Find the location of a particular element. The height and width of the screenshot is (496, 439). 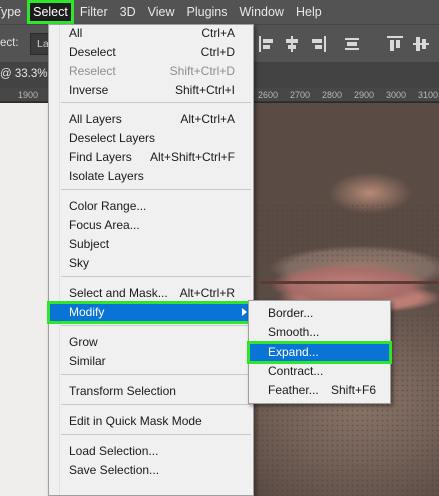

submenu-arrow-icon is located at coordinates (244, 312).